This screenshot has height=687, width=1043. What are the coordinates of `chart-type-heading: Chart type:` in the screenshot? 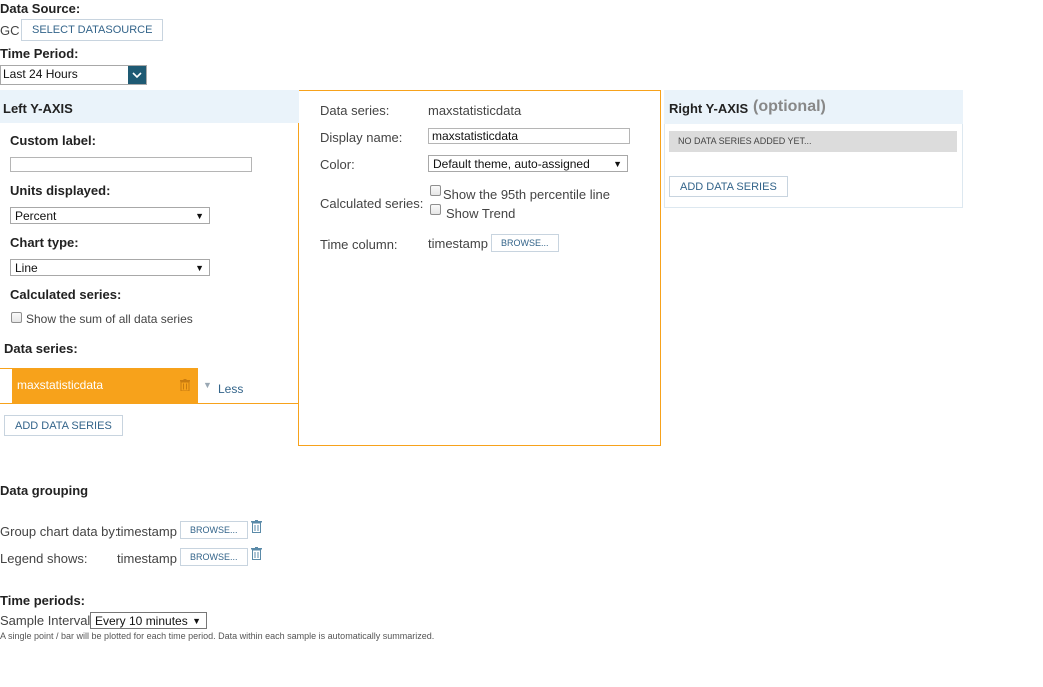 It's located at (44, 242).